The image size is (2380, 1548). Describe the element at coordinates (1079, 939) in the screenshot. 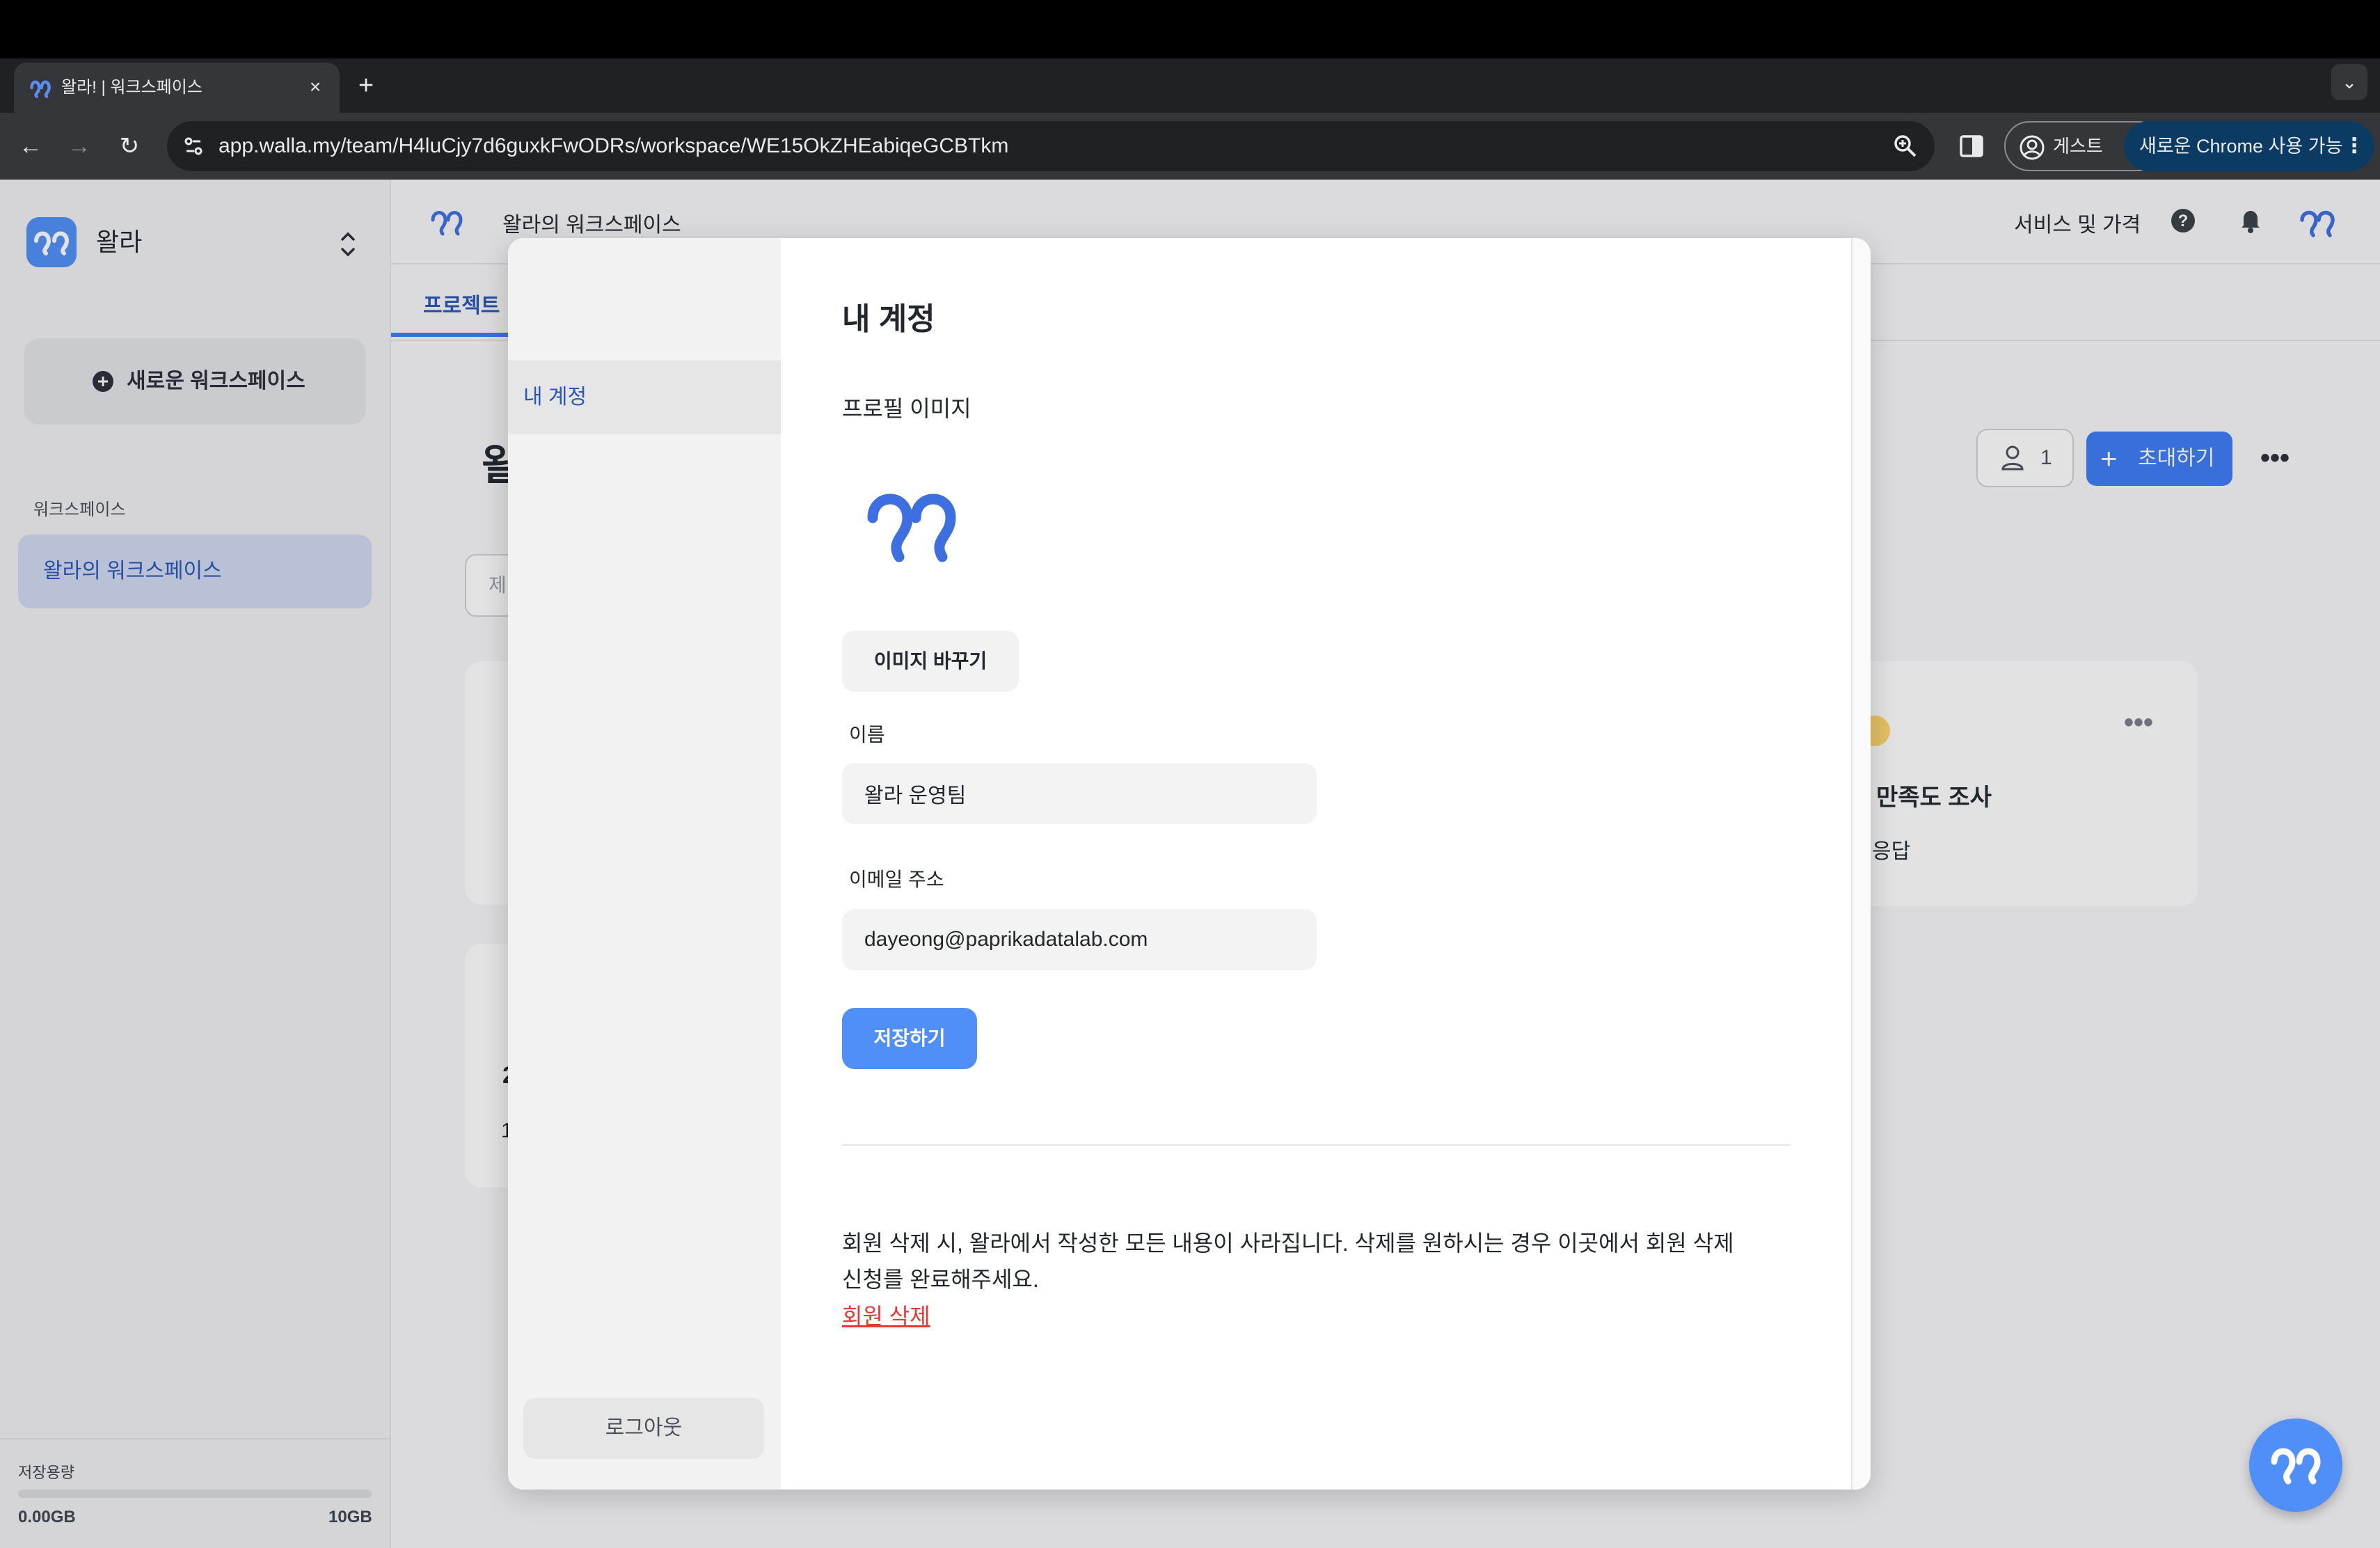

I see `email-field` at that location.